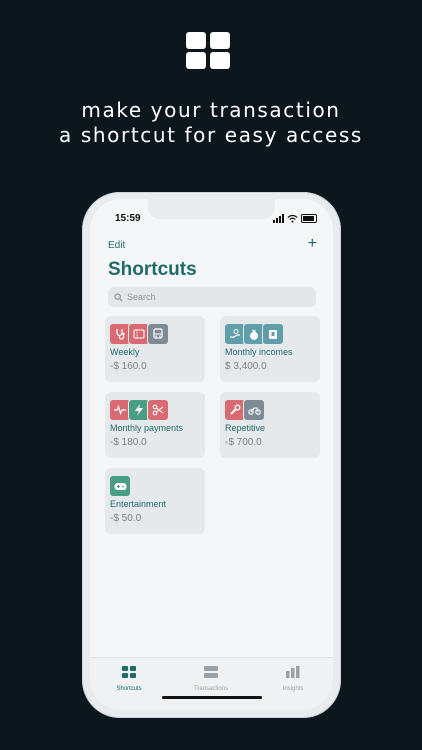  I want to click on motorbike-icon, so click(254, 410).